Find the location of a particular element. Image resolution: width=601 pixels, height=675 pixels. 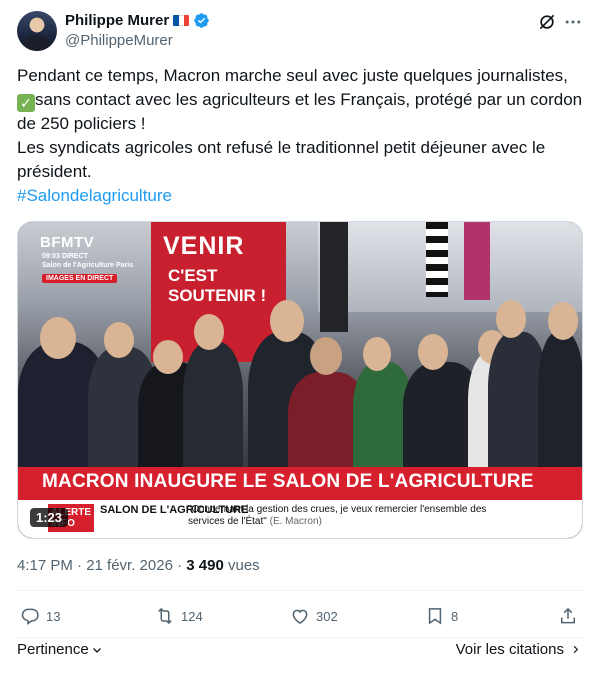

heart-icon is located at coordinates (300, 616).